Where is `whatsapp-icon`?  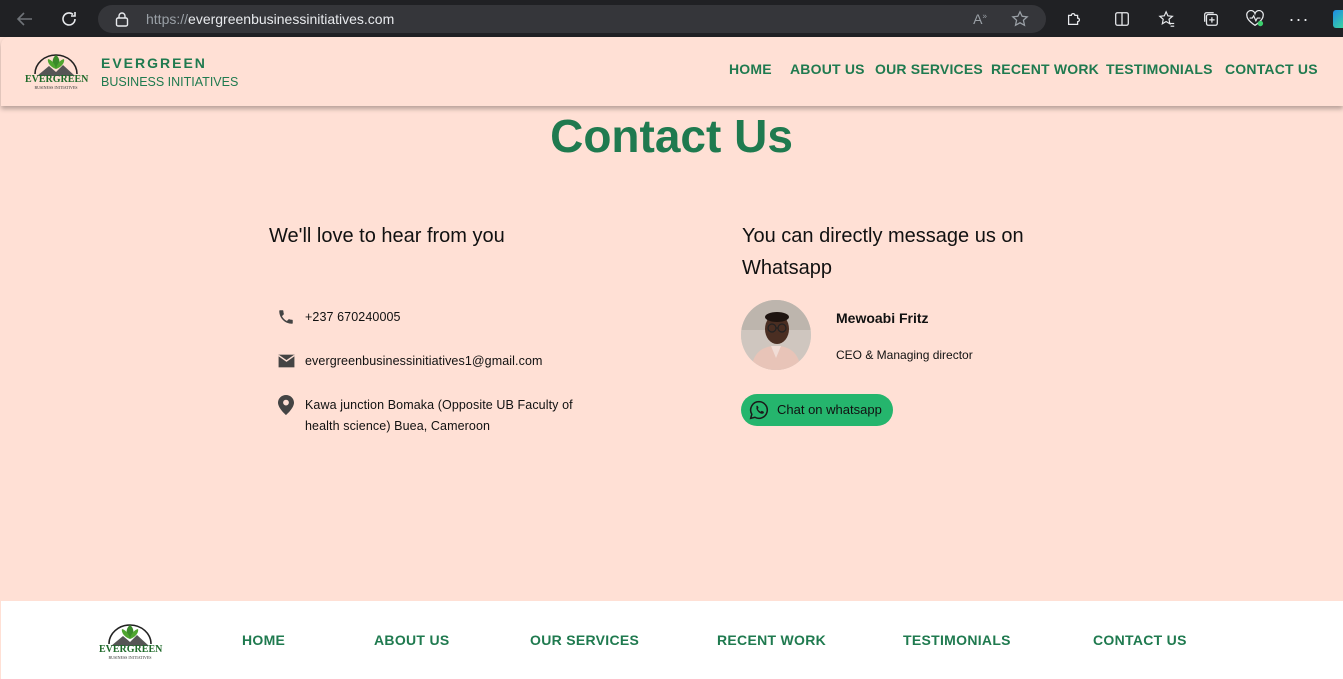
whatsapp-icon is located at coordinates (758, 410).